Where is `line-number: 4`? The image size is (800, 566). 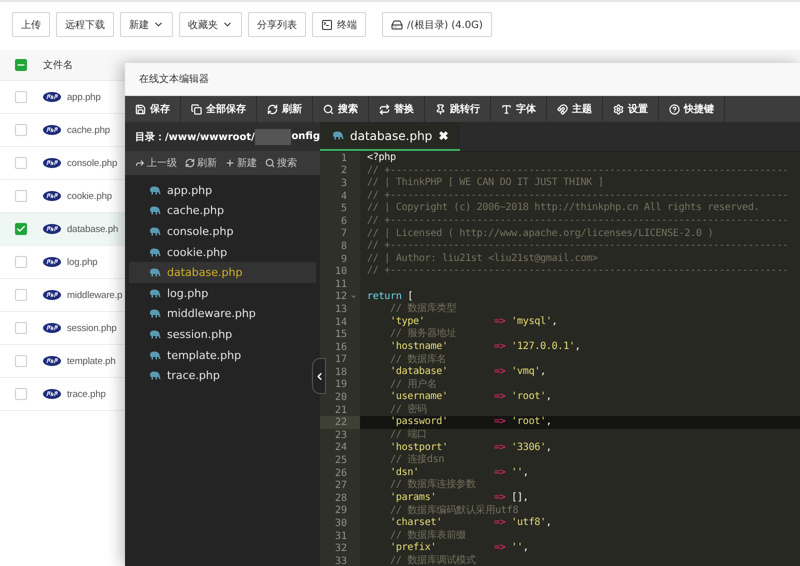 line-number: 4 is located at coordinates (343, 196).